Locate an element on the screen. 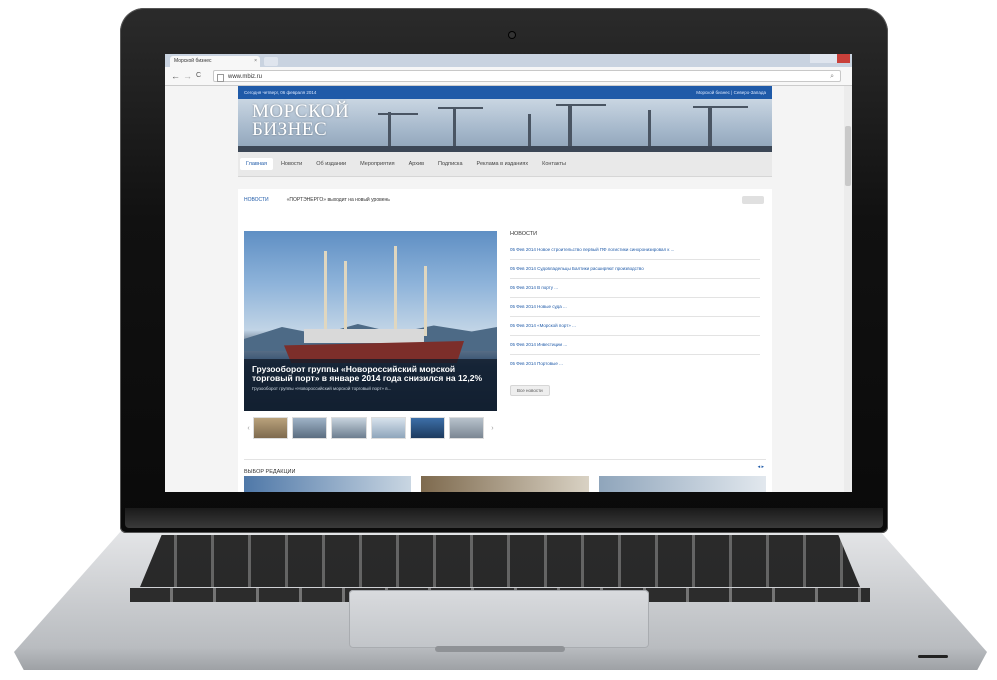 This screenshot has height=680, width=997. prev-icon: ‹ is located at coordinates (248, 428).